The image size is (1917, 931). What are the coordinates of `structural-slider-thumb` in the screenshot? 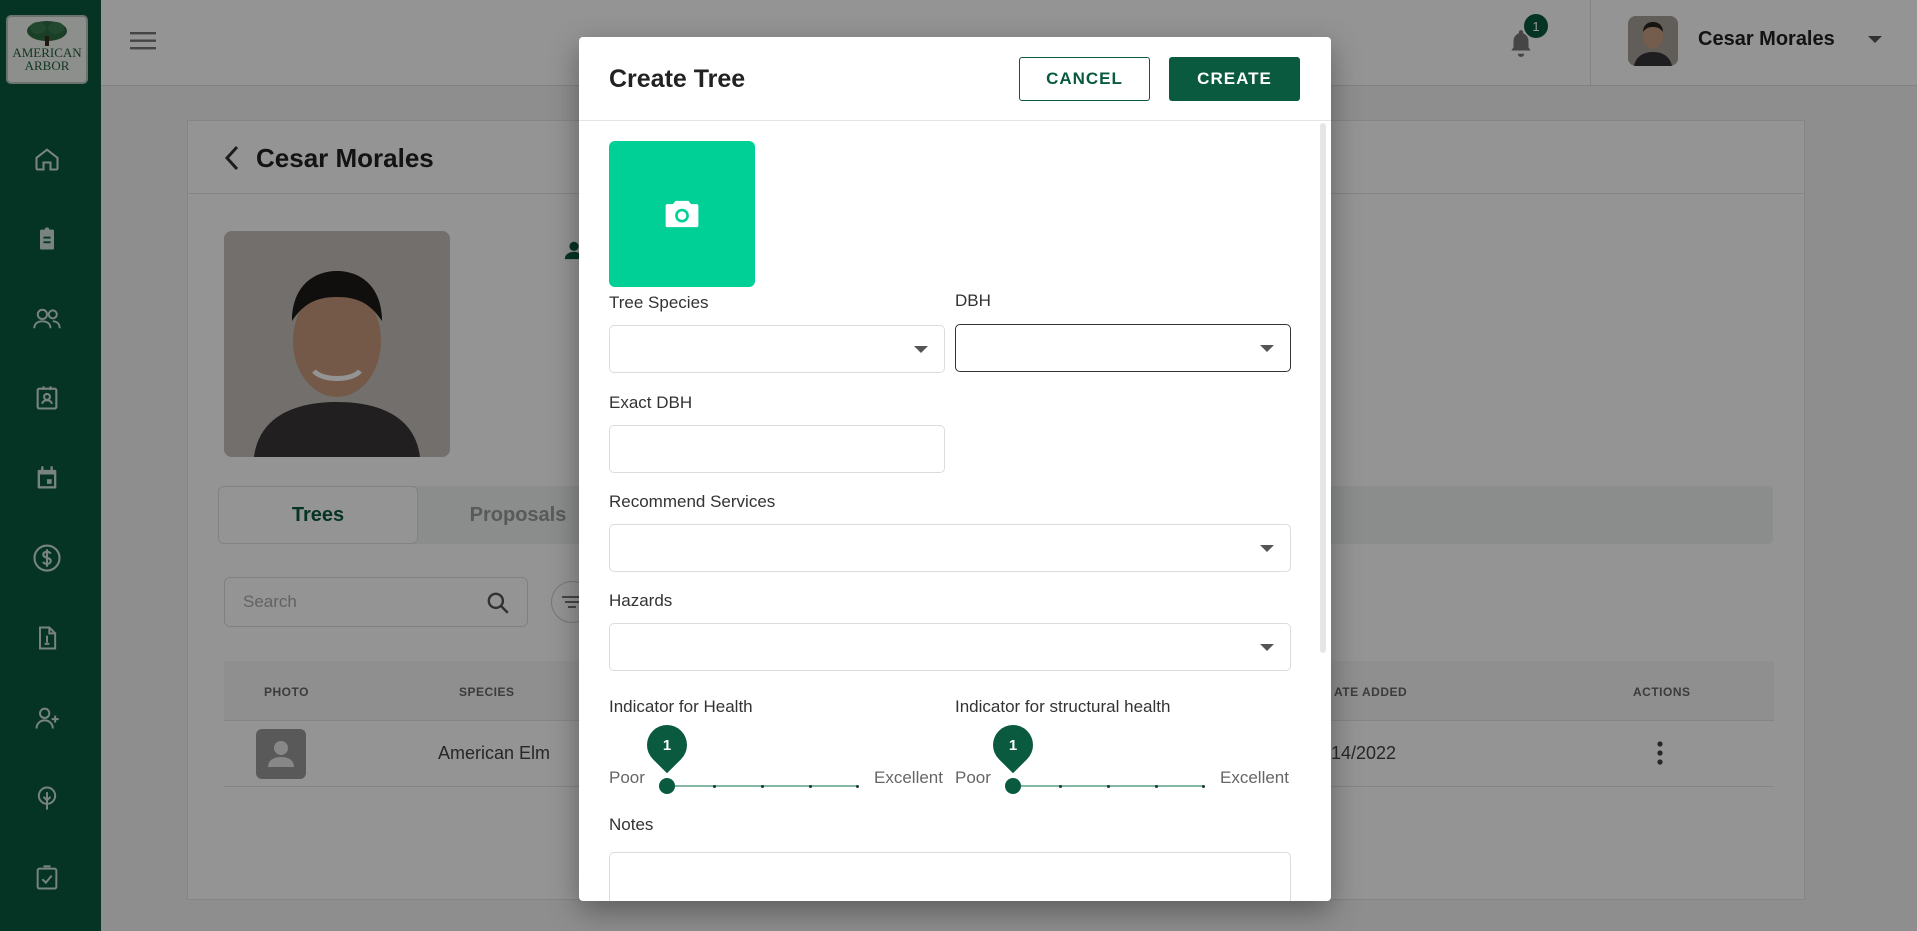 It's located at (1013, 786).